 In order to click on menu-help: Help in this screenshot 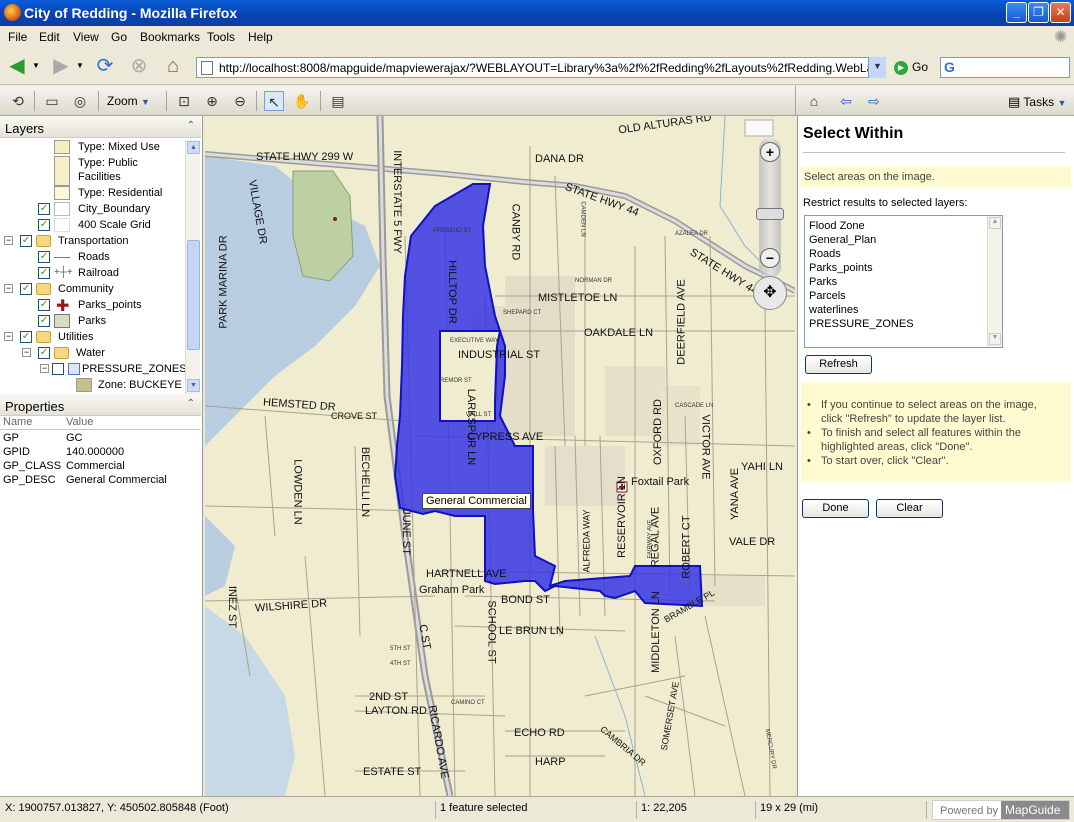, I will do `click(260, 37)`.